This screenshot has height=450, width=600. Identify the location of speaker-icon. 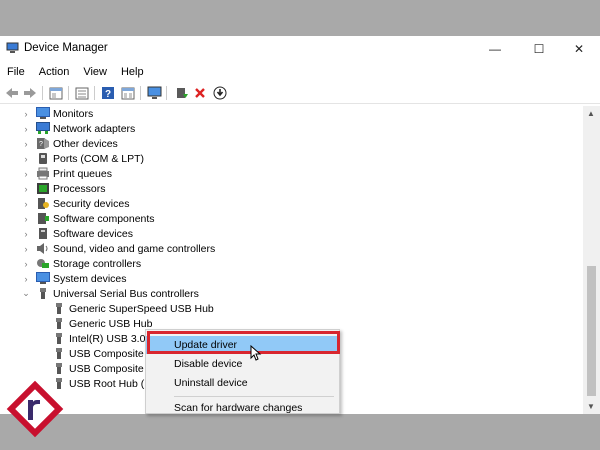
(42, 248).